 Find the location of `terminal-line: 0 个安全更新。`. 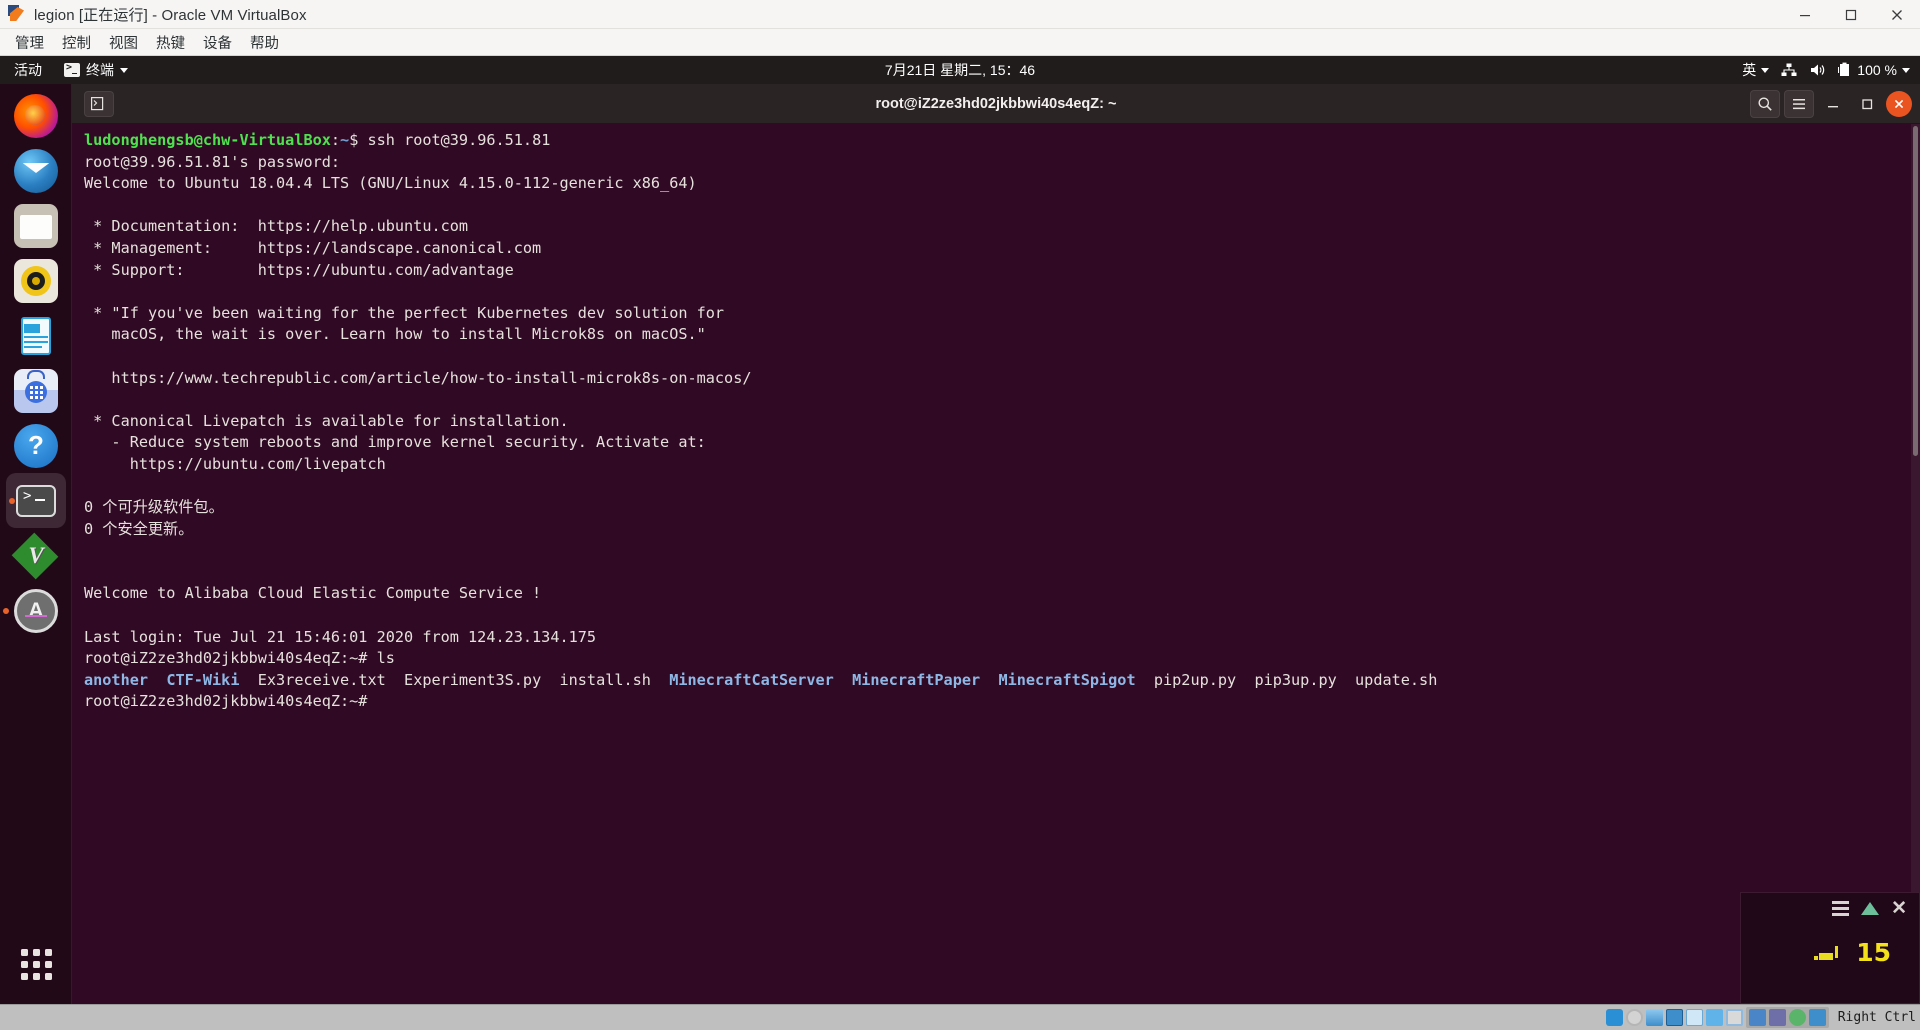

terminal-line: 0 个安全更新。 is located at coordinates (996, 530).